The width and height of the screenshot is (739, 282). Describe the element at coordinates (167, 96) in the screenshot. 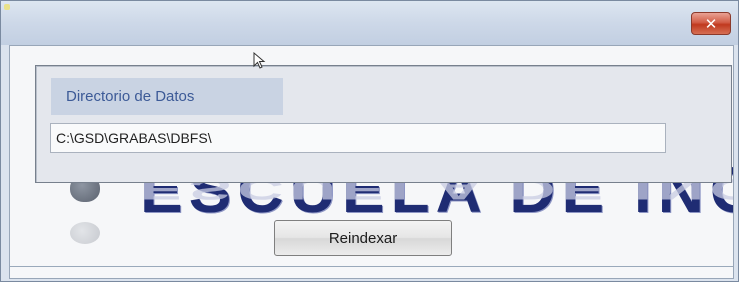

I see `data-directory-label: Directorio de Datos` at that location.